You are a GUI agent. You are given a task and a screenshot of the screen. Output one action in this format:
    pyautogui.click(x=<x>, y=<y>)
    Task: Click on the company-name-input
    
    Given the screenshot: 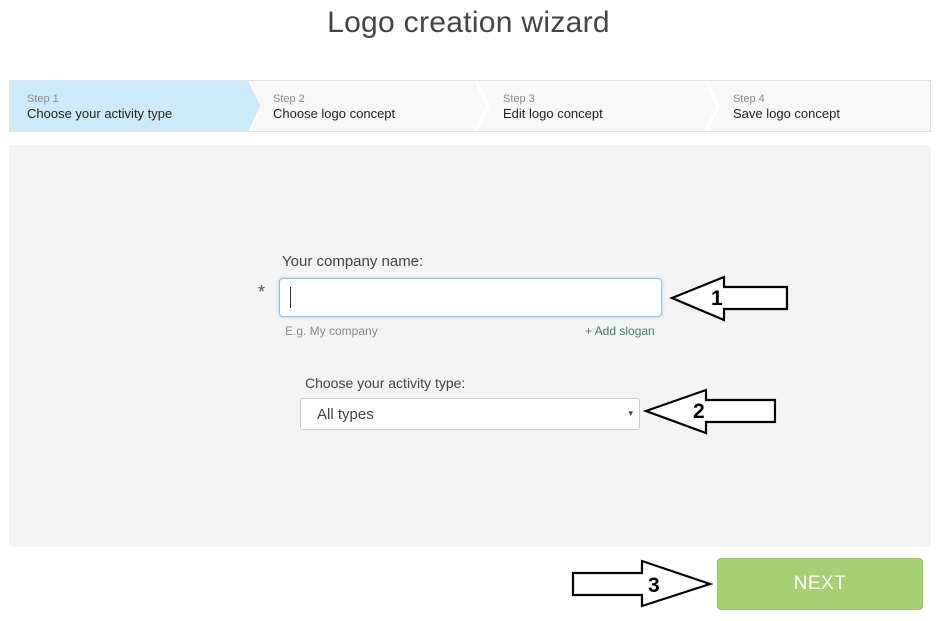 What is the action you would take?
    pyautogui.click(x=470, y=297)
    